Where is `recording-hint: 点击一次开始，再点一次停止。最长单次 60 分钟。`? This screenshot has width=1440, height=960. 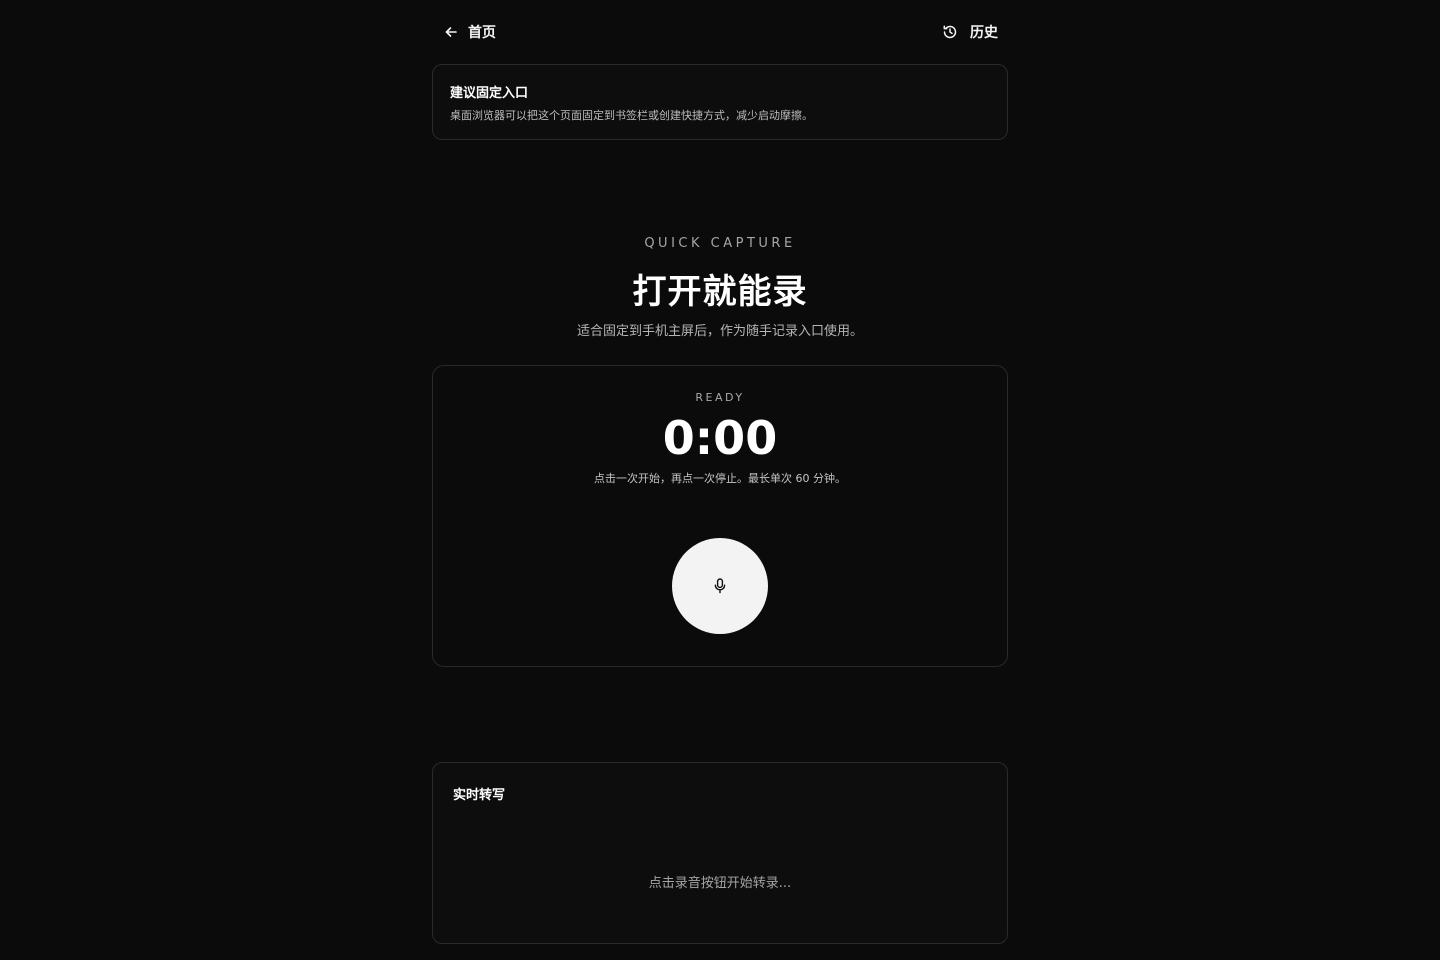 recording-hint: 点击一次开始，再点一次停止。最长单次 60 分钟。 is located at coordinates (720, 478).